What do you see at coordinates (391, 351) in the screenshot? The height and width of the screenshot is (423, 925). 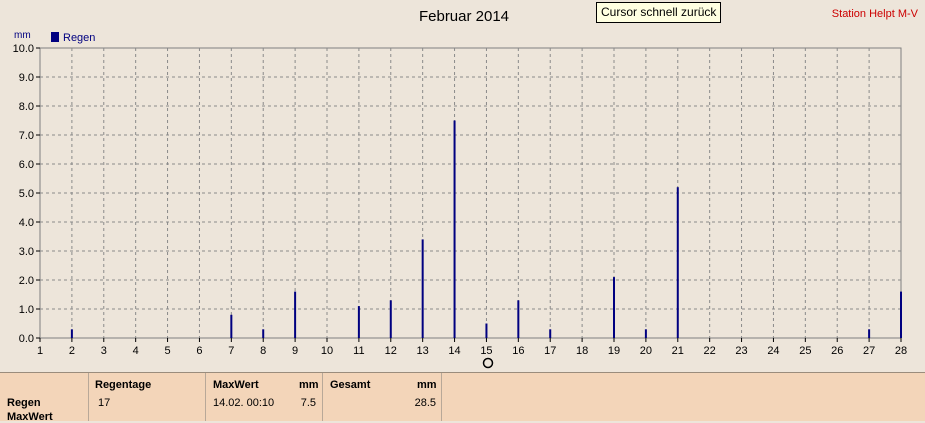 I see `x-tick-label: 12` at bounding box center [391, 351].